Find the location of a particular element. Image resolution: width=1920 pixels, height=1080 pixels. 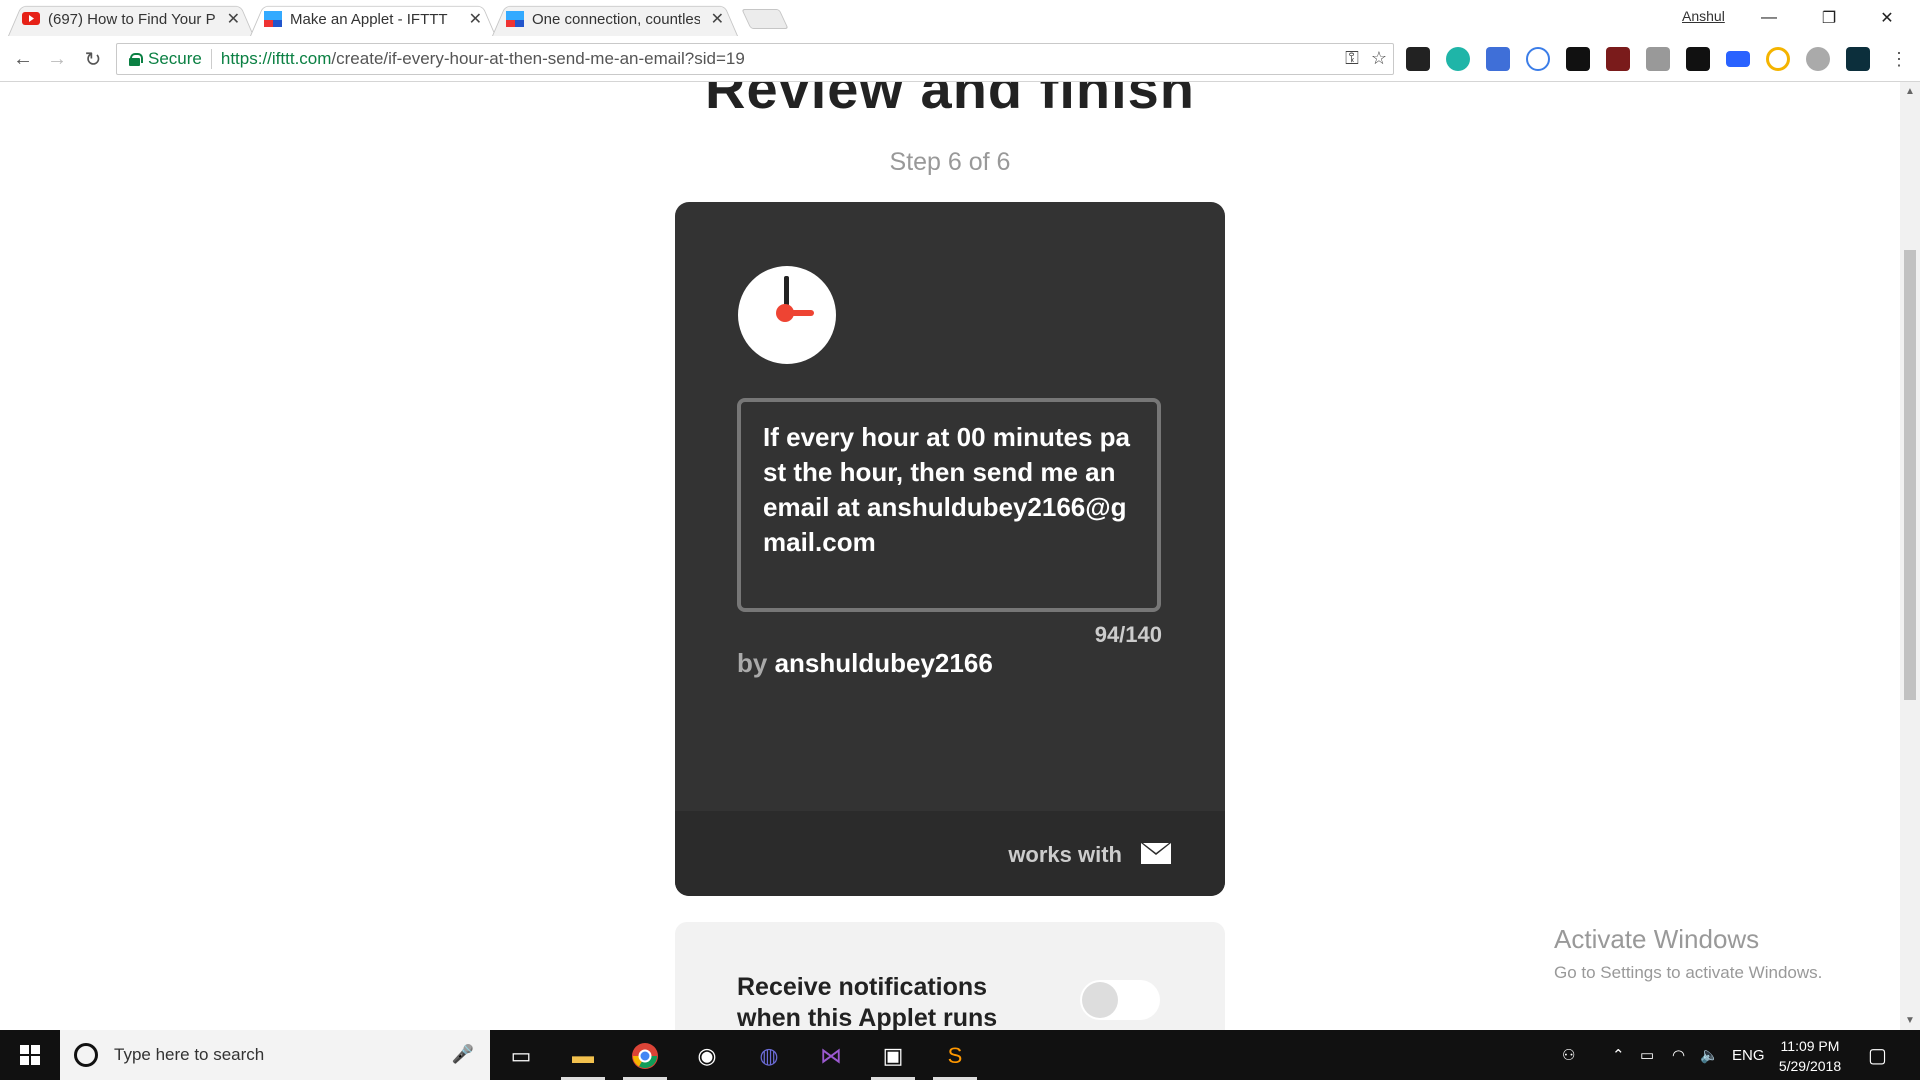

scroll-thumb is located at coordinates (1910, 475).